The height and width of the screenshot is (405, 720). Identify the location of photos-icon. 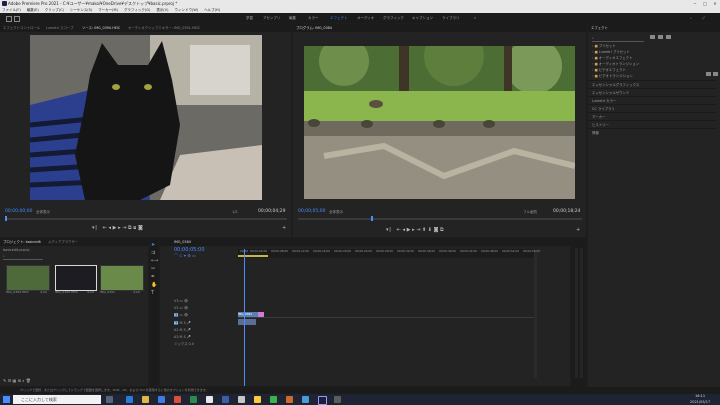
(257, 399).